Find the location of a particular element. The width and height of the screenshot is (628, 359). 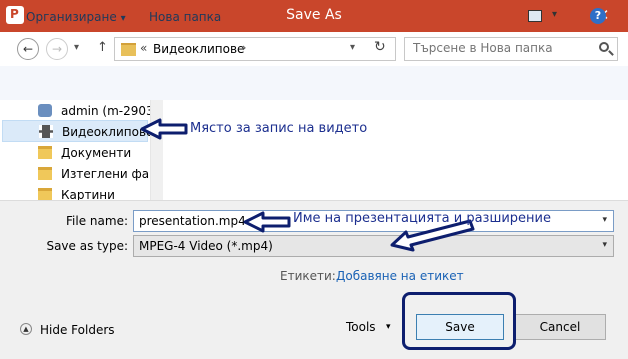

save-highlight-ring is located at coordinates (459, 321).